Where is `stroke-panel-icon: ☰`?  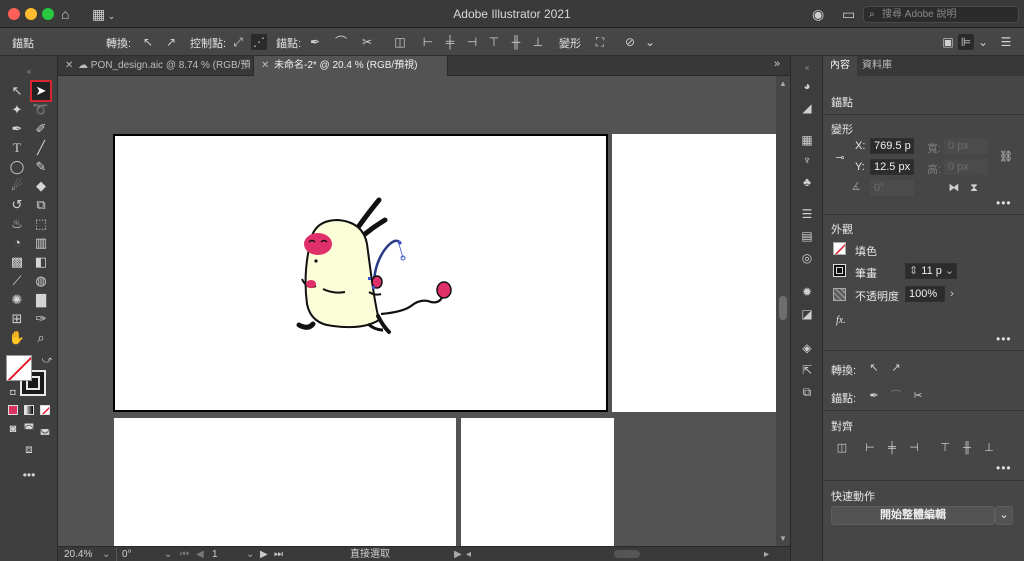
stroke-panel-icon: ☰ is located at coordinates (807, 214).